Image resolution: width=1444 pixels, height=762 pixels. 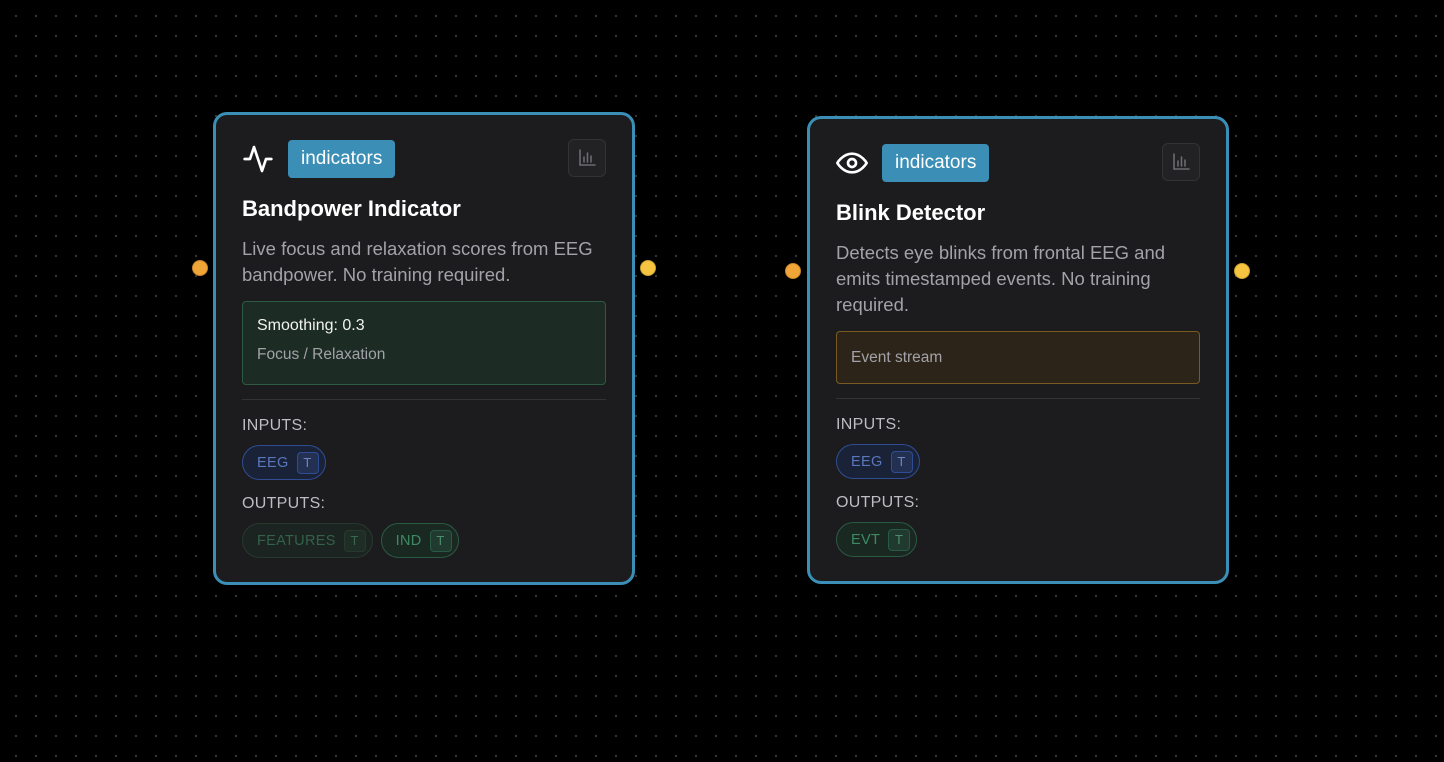 I want to click on output-port-features: FEATURES T, so click(x=307, y=540).